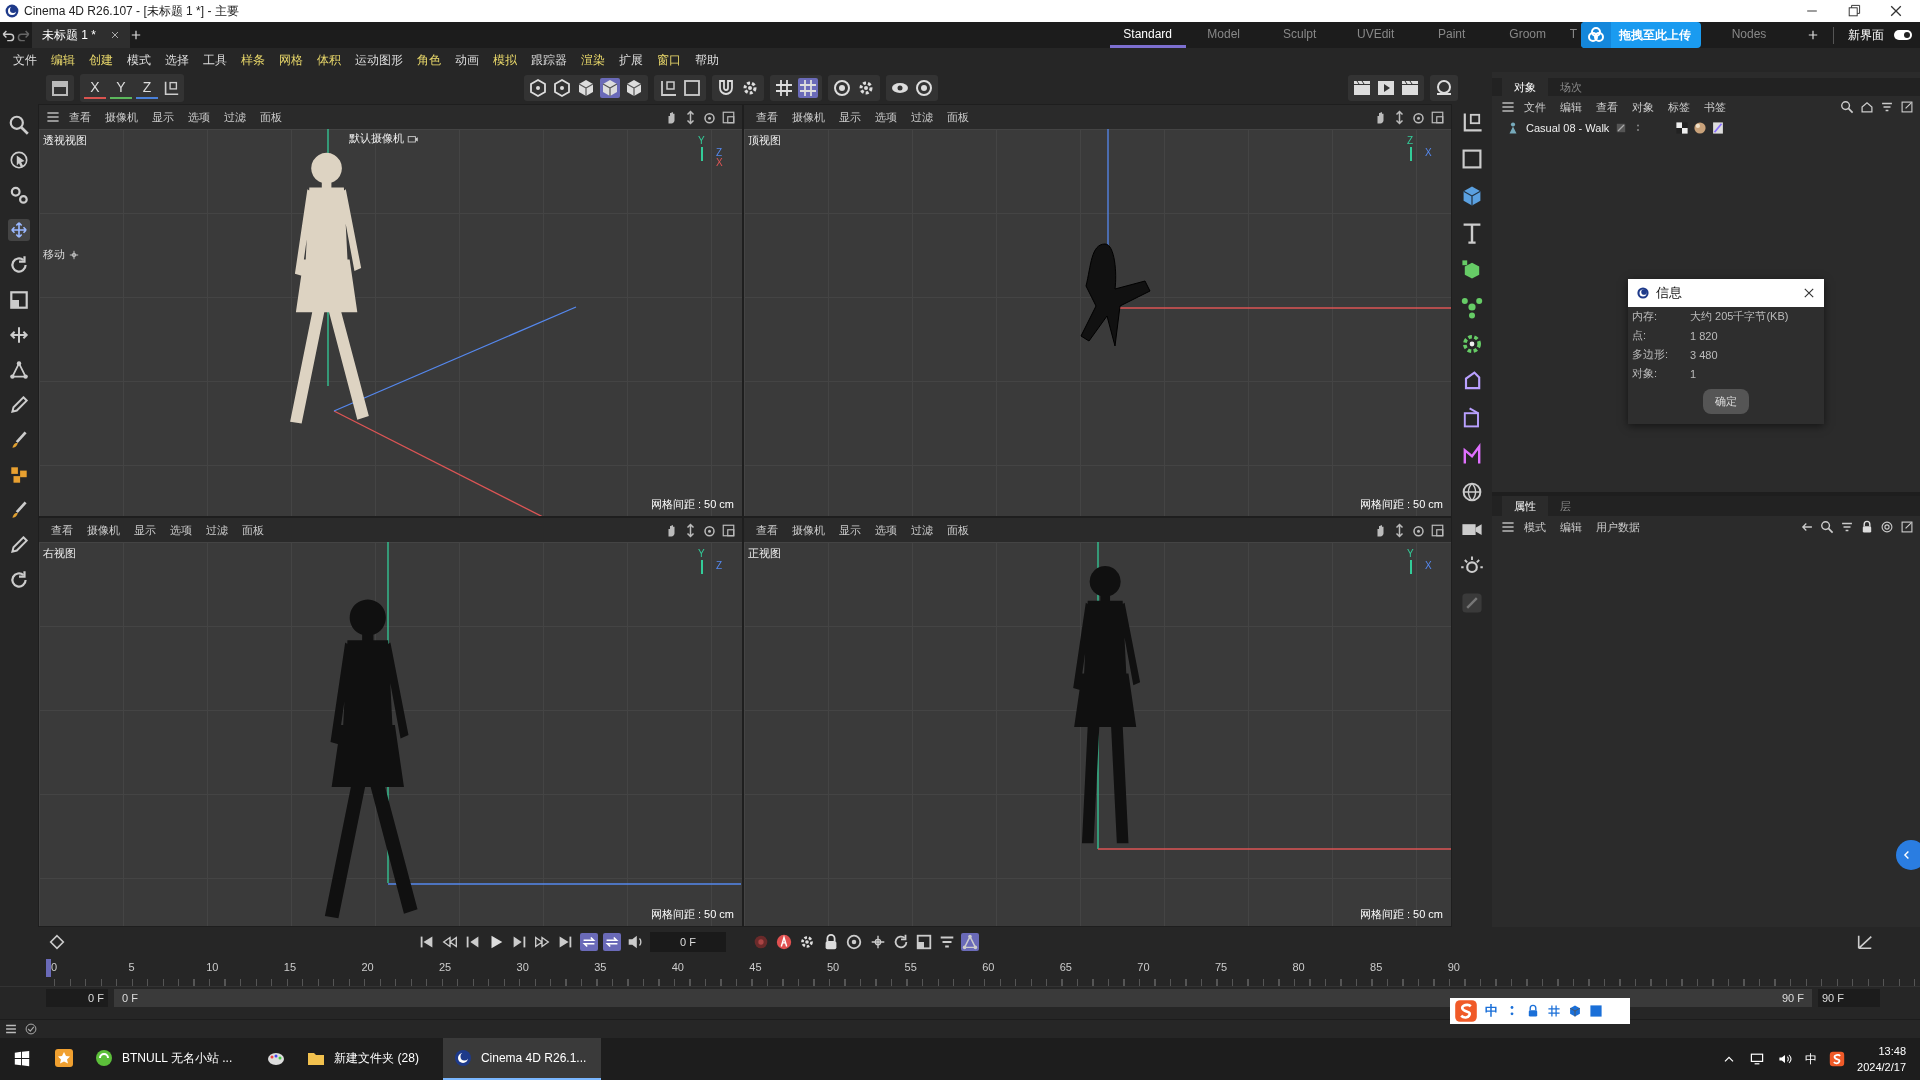  I want to click on menu-item: 选择, so click(177, 60).